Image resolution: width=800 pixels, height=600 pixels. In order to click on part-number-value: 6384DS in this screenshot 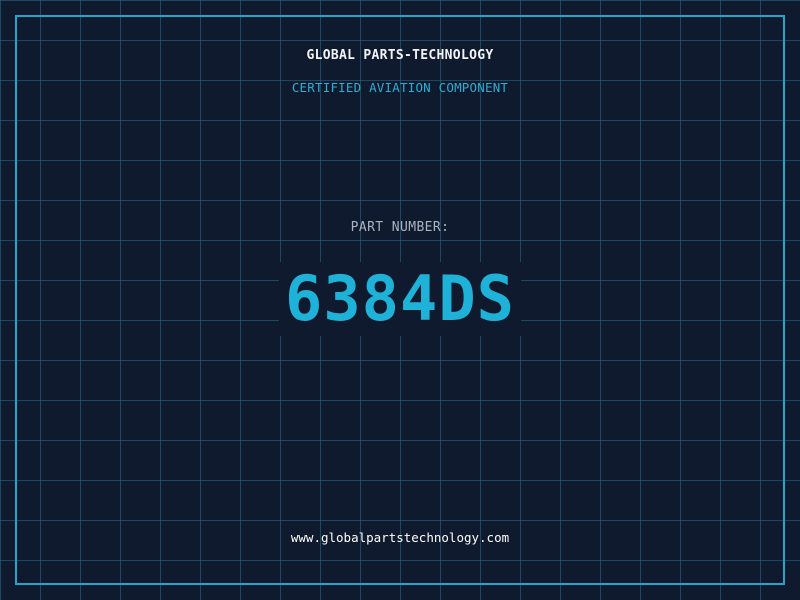, I will do `click(400, 299)`.